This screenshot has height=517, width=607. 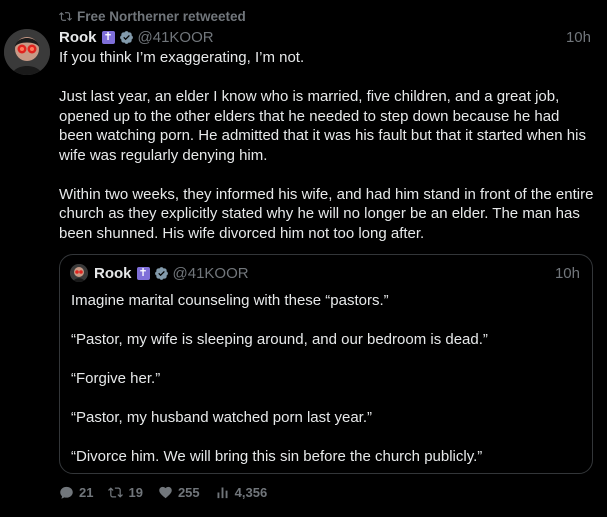 What do you see at coordinates (79, 273) in the screenshot?
I see `quote-avatar` at bounding box center [79, 273].